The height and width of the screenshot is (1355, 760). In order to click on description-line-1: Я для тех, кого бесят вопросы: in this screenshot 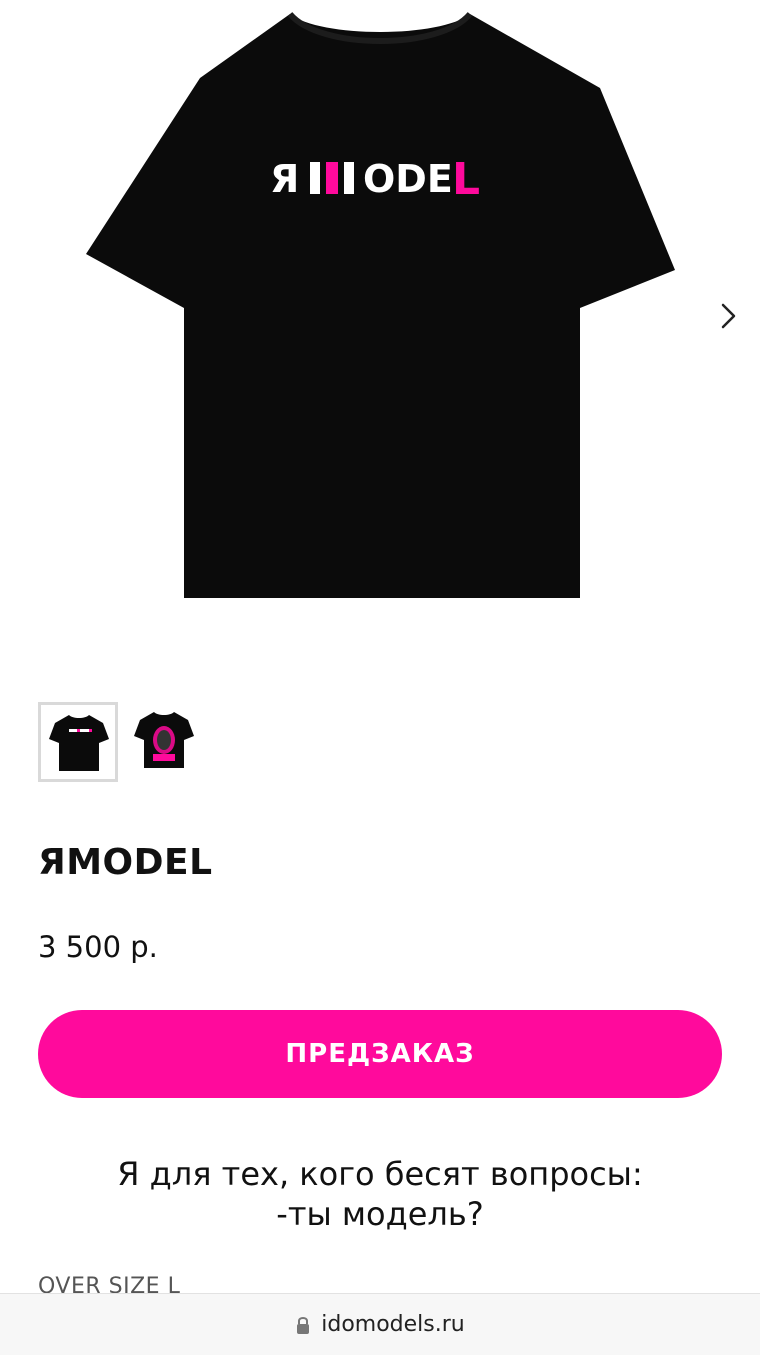, I will do `click(380, 1174)`.